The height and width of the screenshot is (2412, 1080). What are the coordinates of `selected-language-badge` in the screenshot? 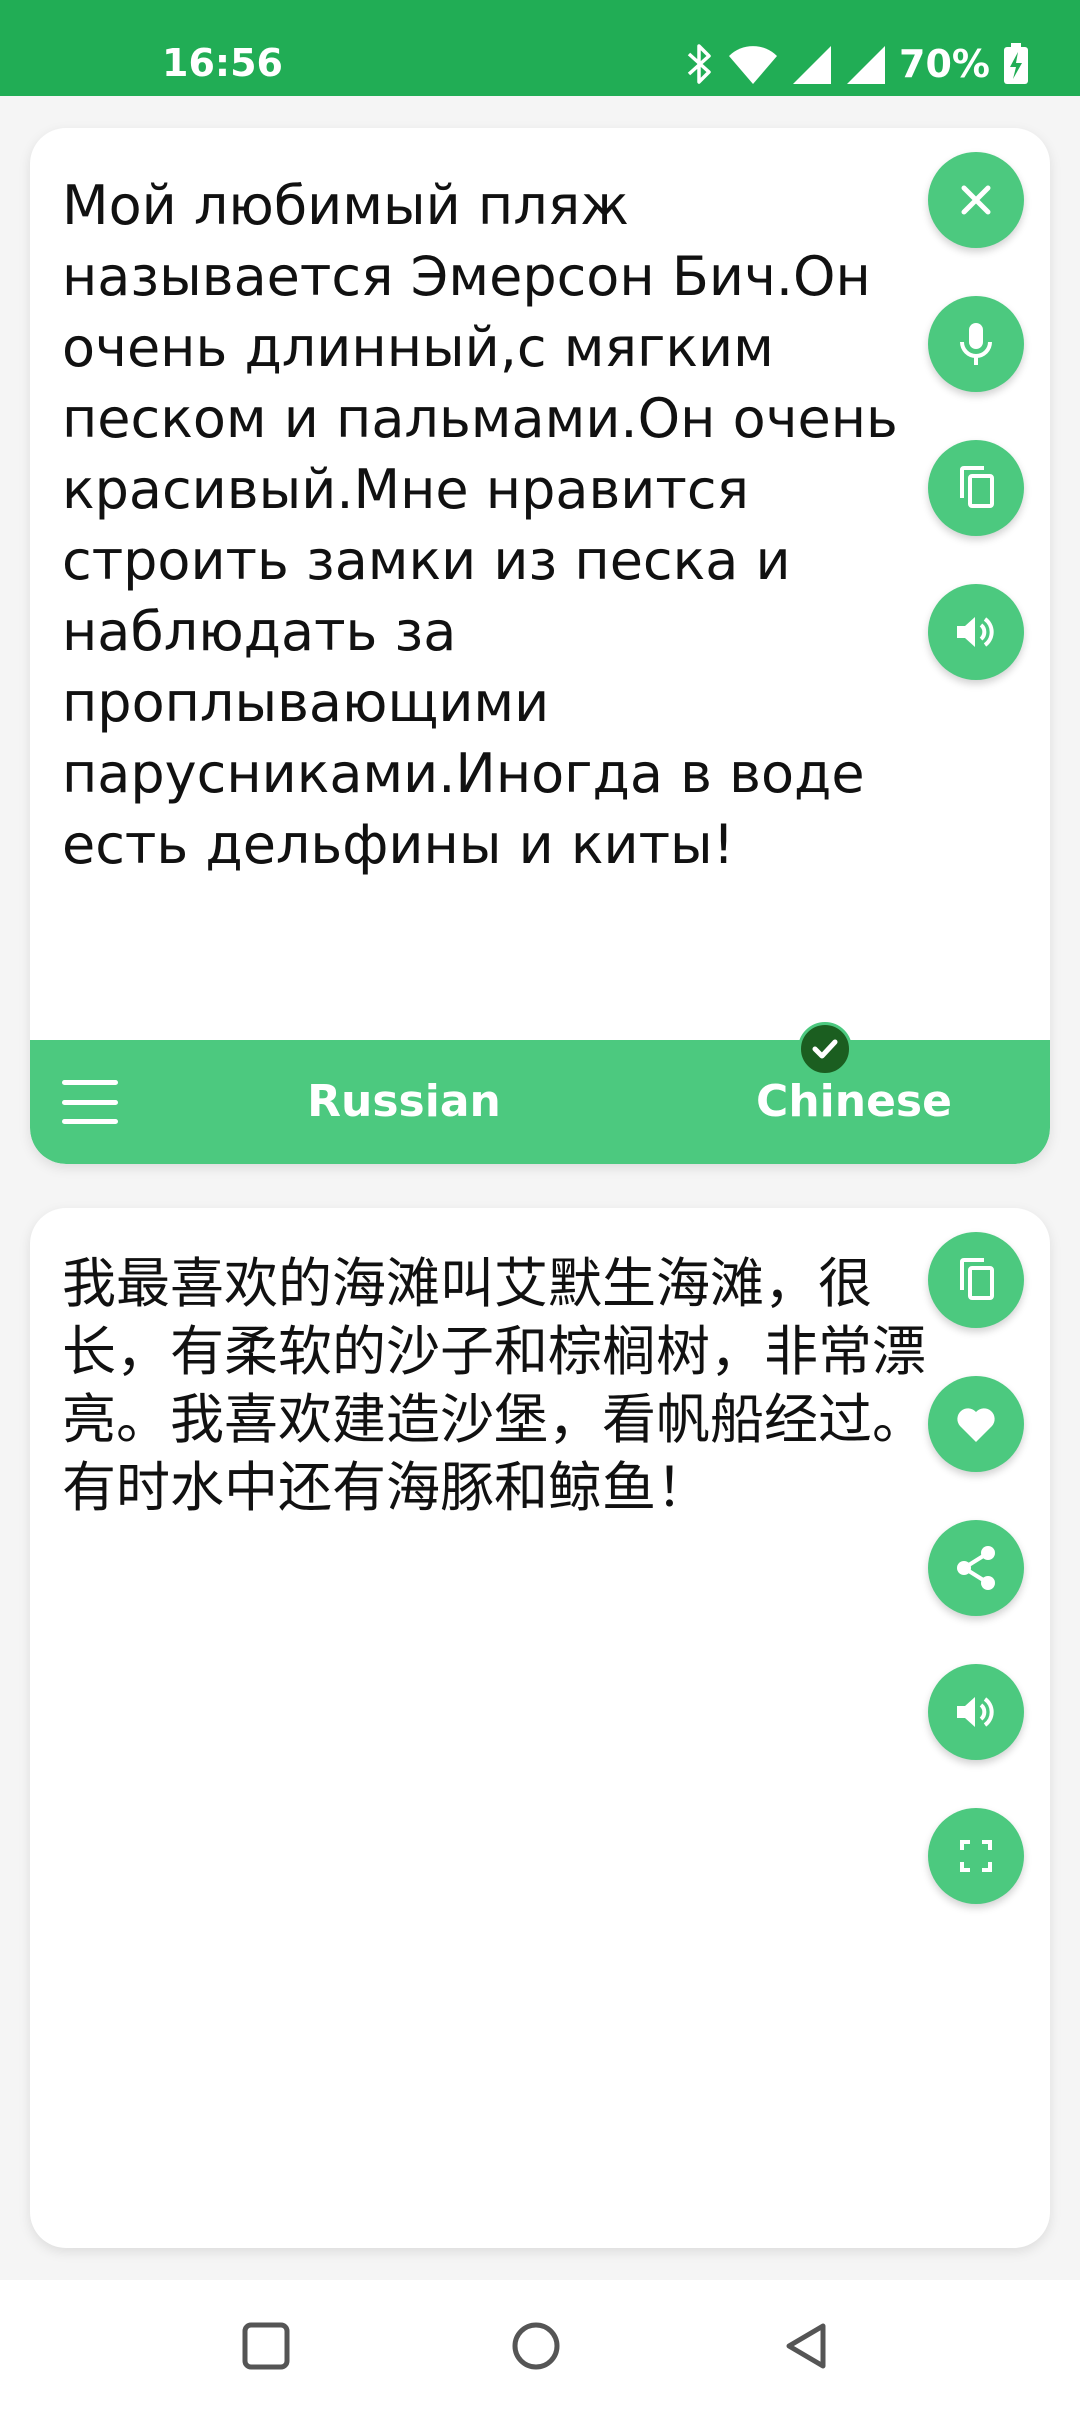 It's located at (825, 1049).